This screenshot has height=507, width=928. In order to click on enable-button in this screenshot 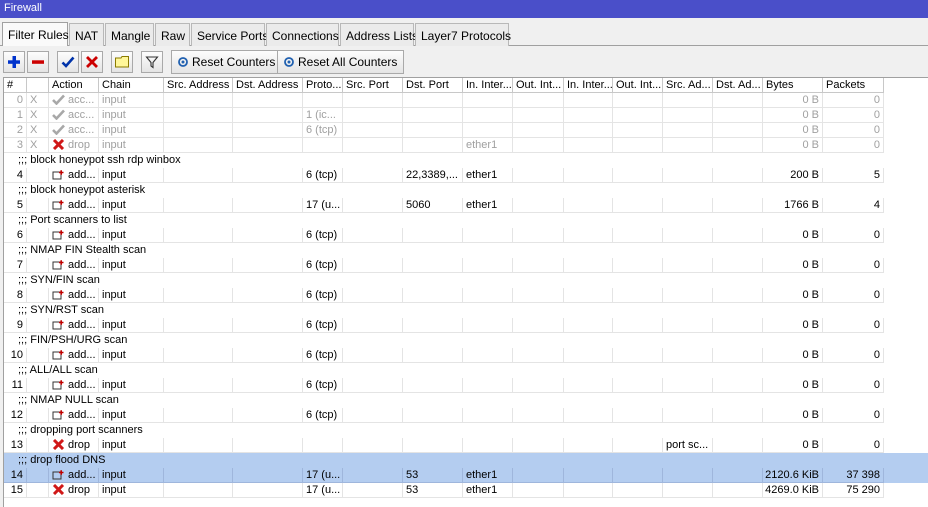, I will do `click(68, 62)`.